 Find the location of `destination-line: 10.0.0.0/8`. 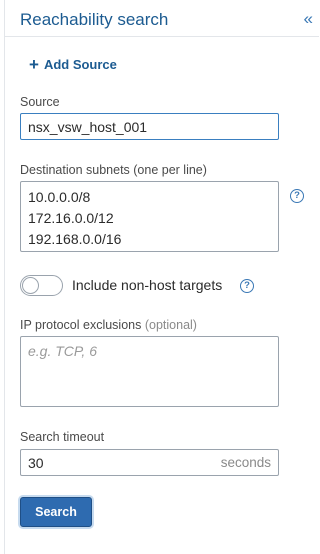

destination-line: 10.0.0.0/8 is located at coordinates (59, 197).